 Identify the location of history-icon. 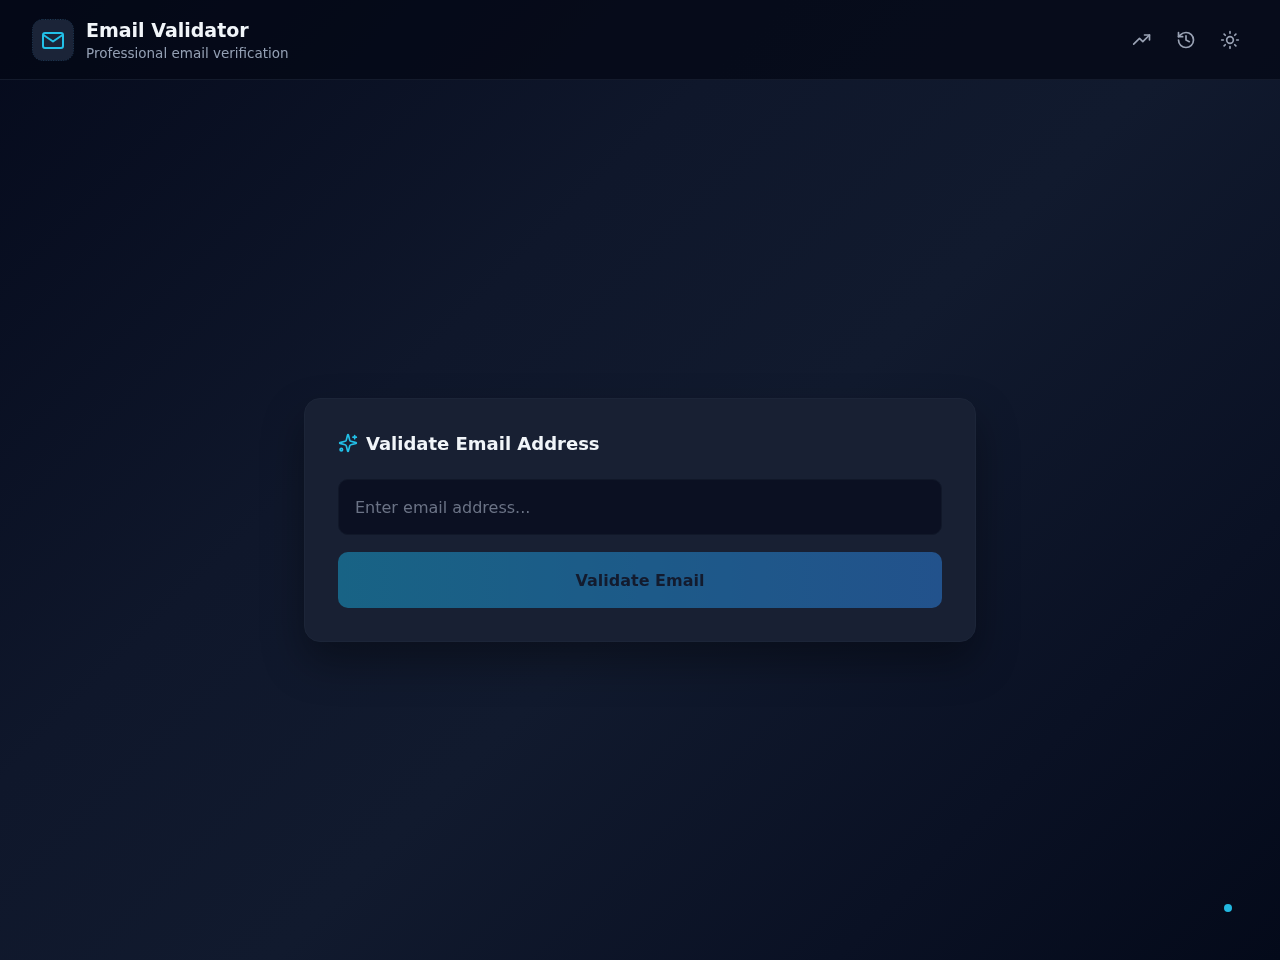
(1186, 39).